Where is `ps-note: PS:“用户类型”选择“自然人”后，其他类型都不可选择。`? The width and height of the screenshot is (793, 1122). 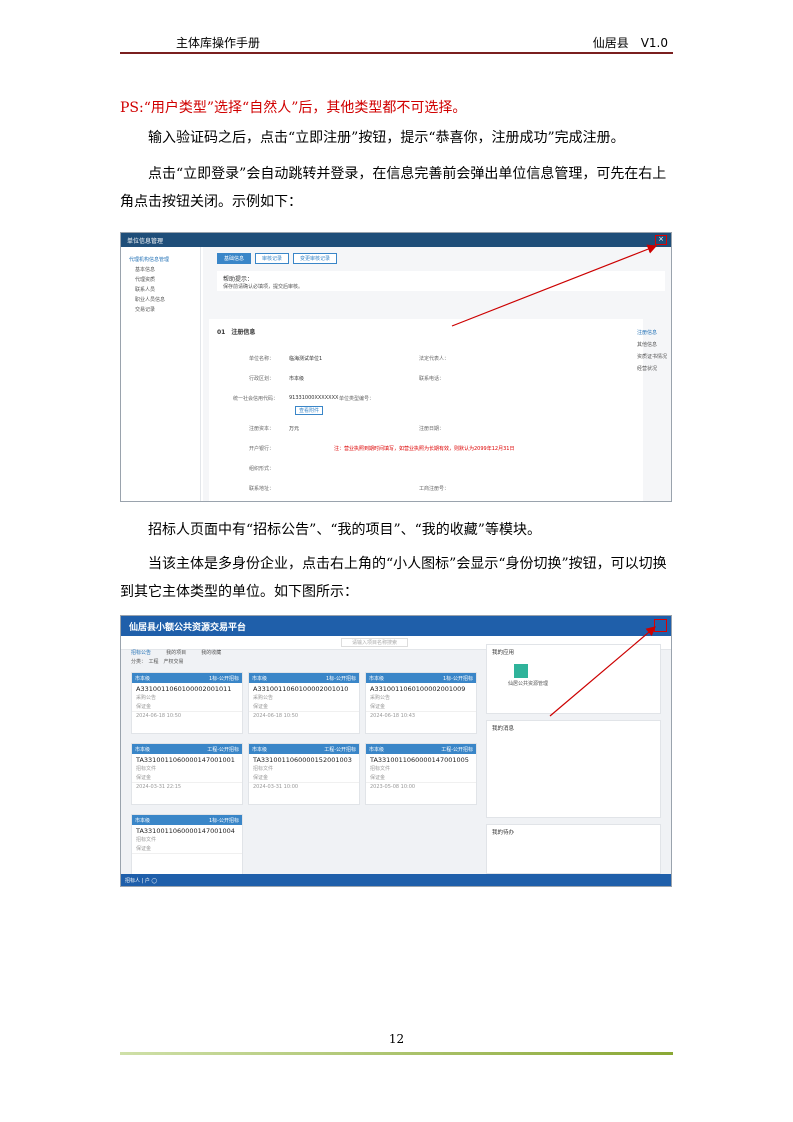
ps-note: PS:“用户类型”选择“自然人”后，其他类型都不可选择。 is located at coordinates (293, 108).